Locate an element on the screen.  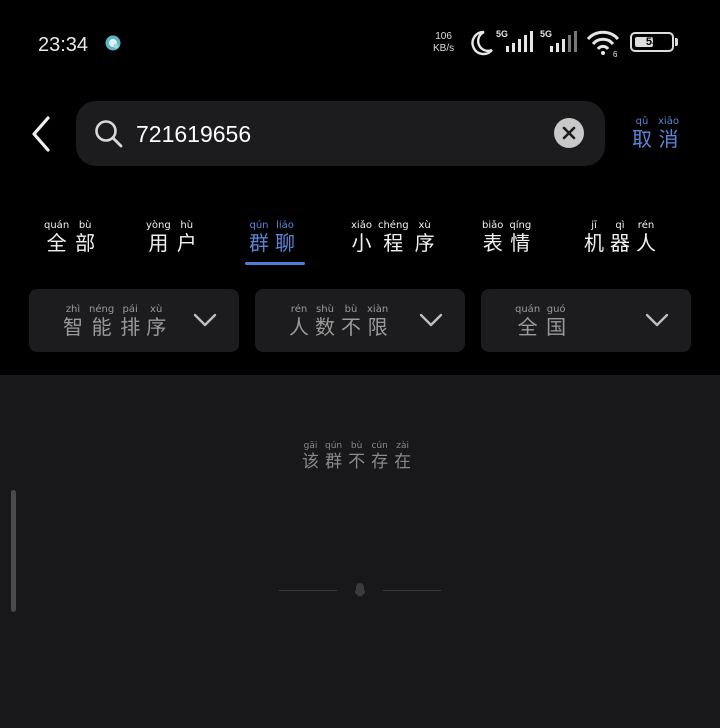
app-notification-icon is located at coordinates (113, 43).